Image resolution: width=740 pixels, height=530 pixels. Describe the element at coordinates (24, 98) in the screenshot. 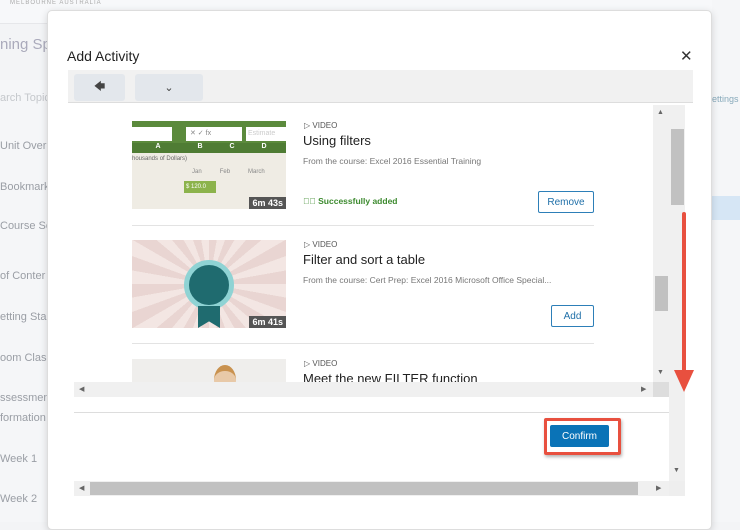

I see `search-topics-input: arch Topic` at that location.